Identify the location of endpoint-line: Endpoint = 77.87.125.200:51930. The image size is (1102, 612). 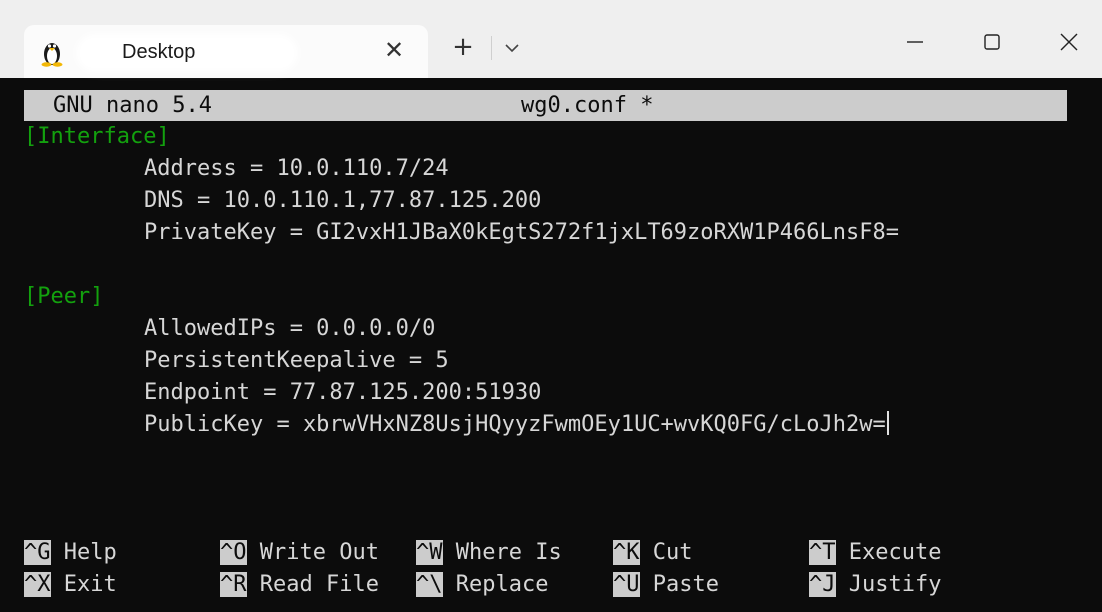
(343, 392).